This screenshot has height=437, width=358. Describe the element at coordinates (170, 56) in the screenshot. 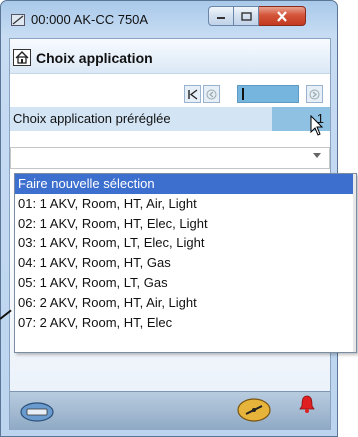

I see `header-bar: Choix application` at that location.